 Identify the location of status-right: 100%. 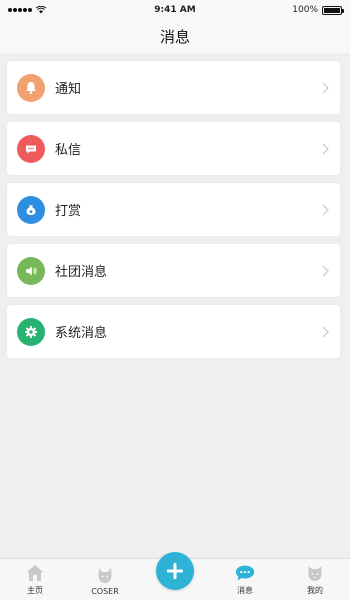
(283, 10).